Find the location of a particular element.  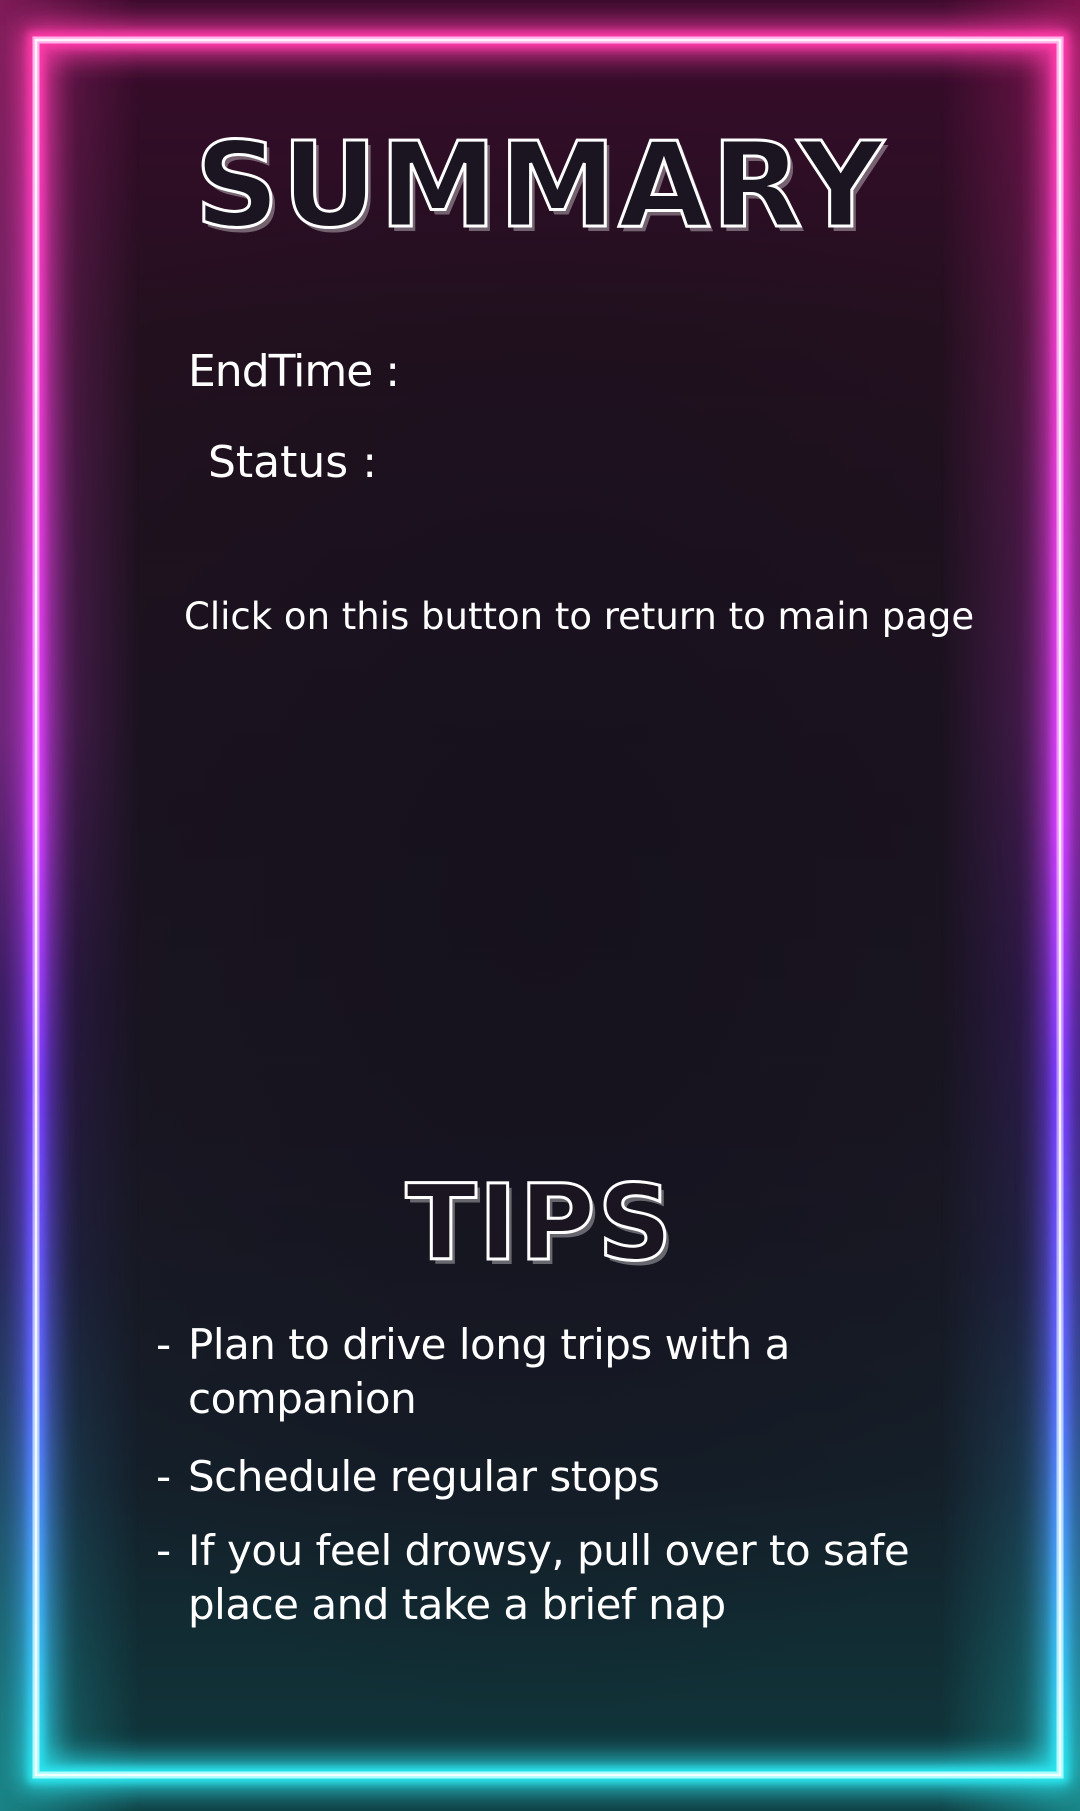

summary-title: SUMMARY is located at coordinates (539, 185).